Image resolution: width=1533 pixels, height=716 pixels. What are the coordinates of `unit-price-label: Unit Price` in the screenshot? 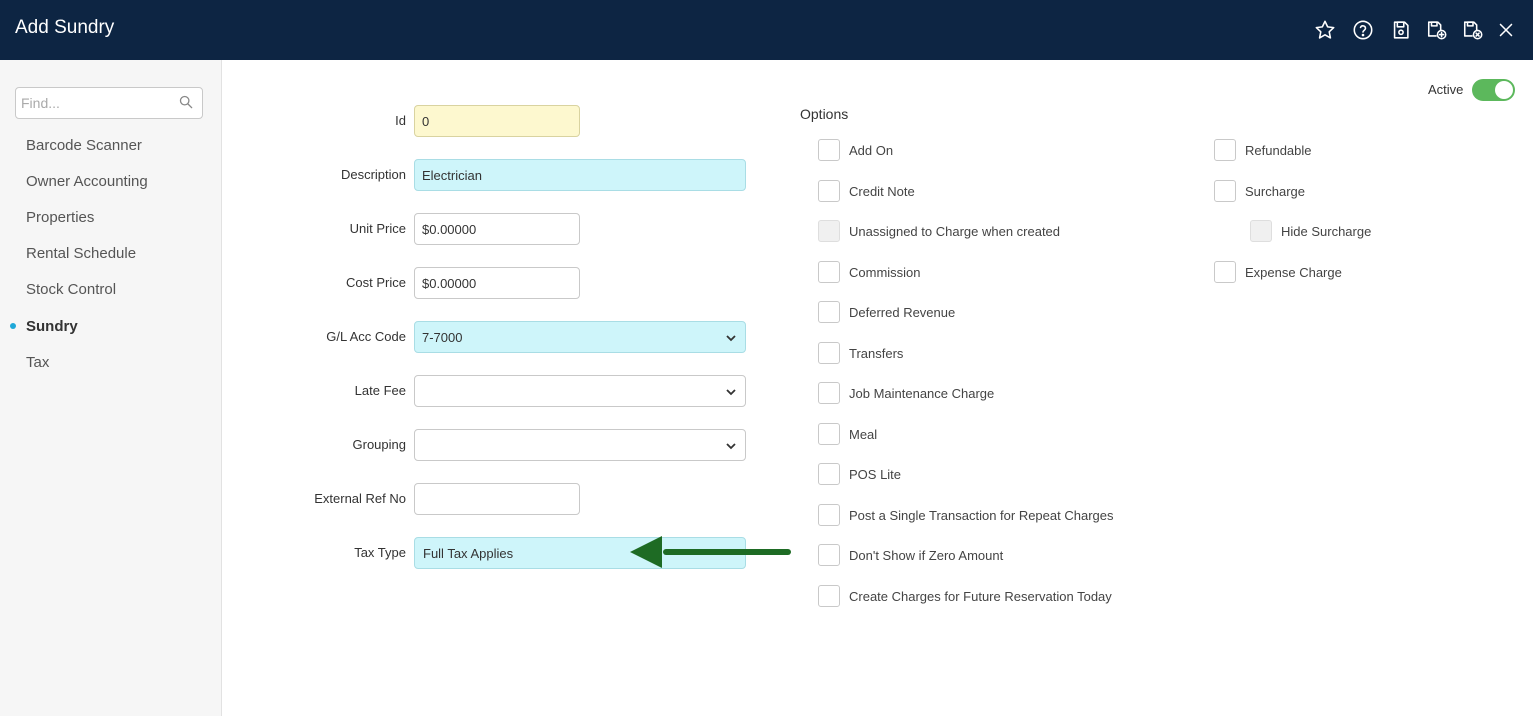 It's located at (377, 228).